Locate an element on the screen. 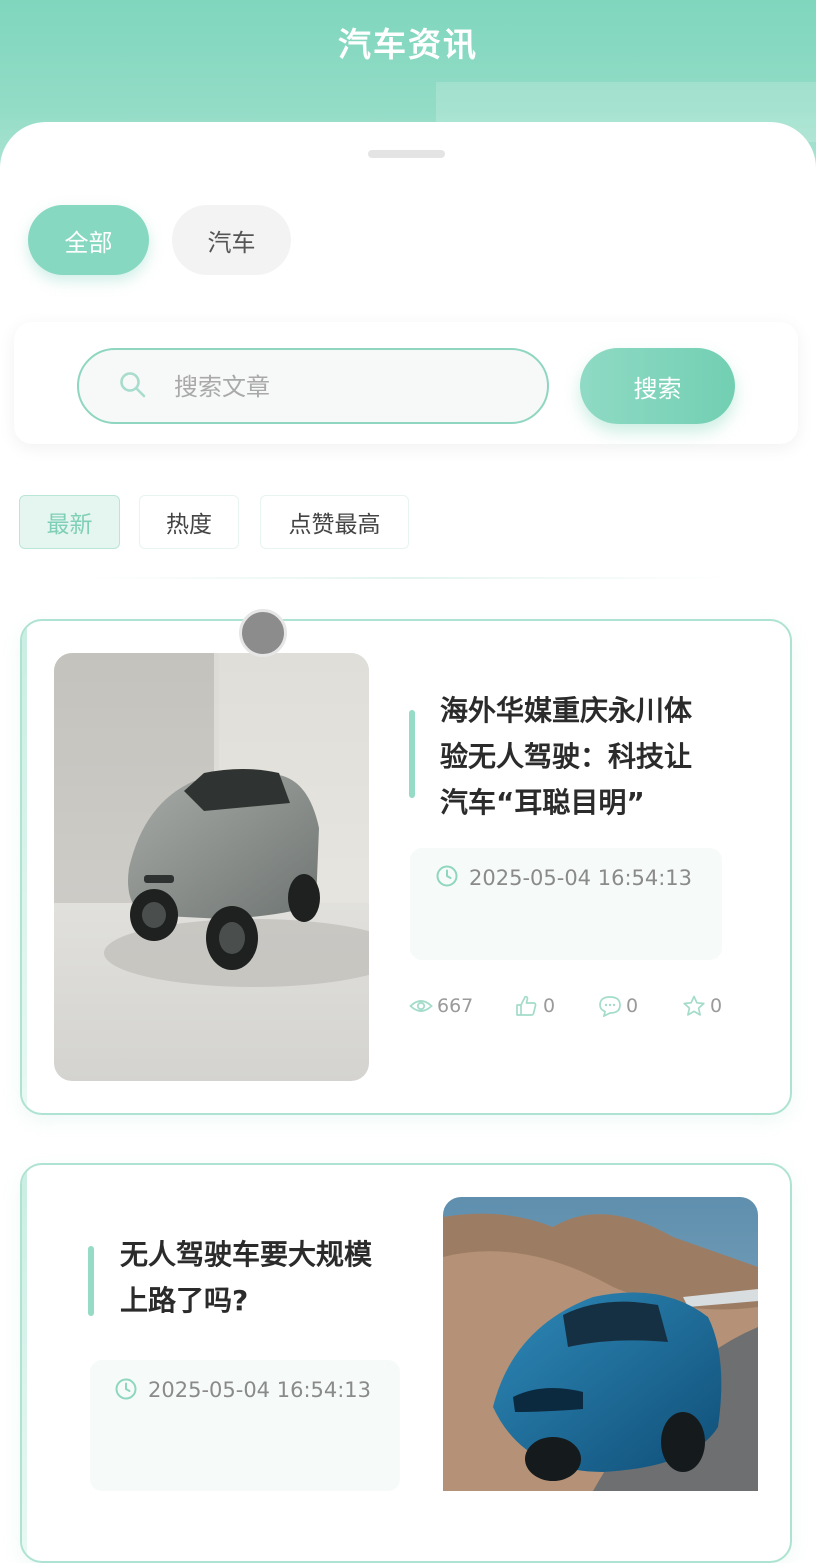 Image resolution: width=816 pixels, height=1563 pixels. article-title-line: 汽车“耳聪目明” is located at coordinates (542, 802).